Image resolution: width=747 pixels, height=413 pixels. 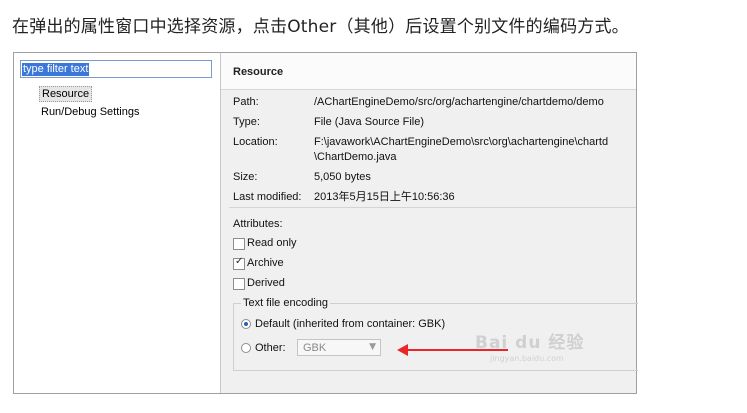 What do you see at coordinates (530, 343) in the screenshot?
I see `watermark-logo: Bai du 经验` at bounding box center [530, 343].